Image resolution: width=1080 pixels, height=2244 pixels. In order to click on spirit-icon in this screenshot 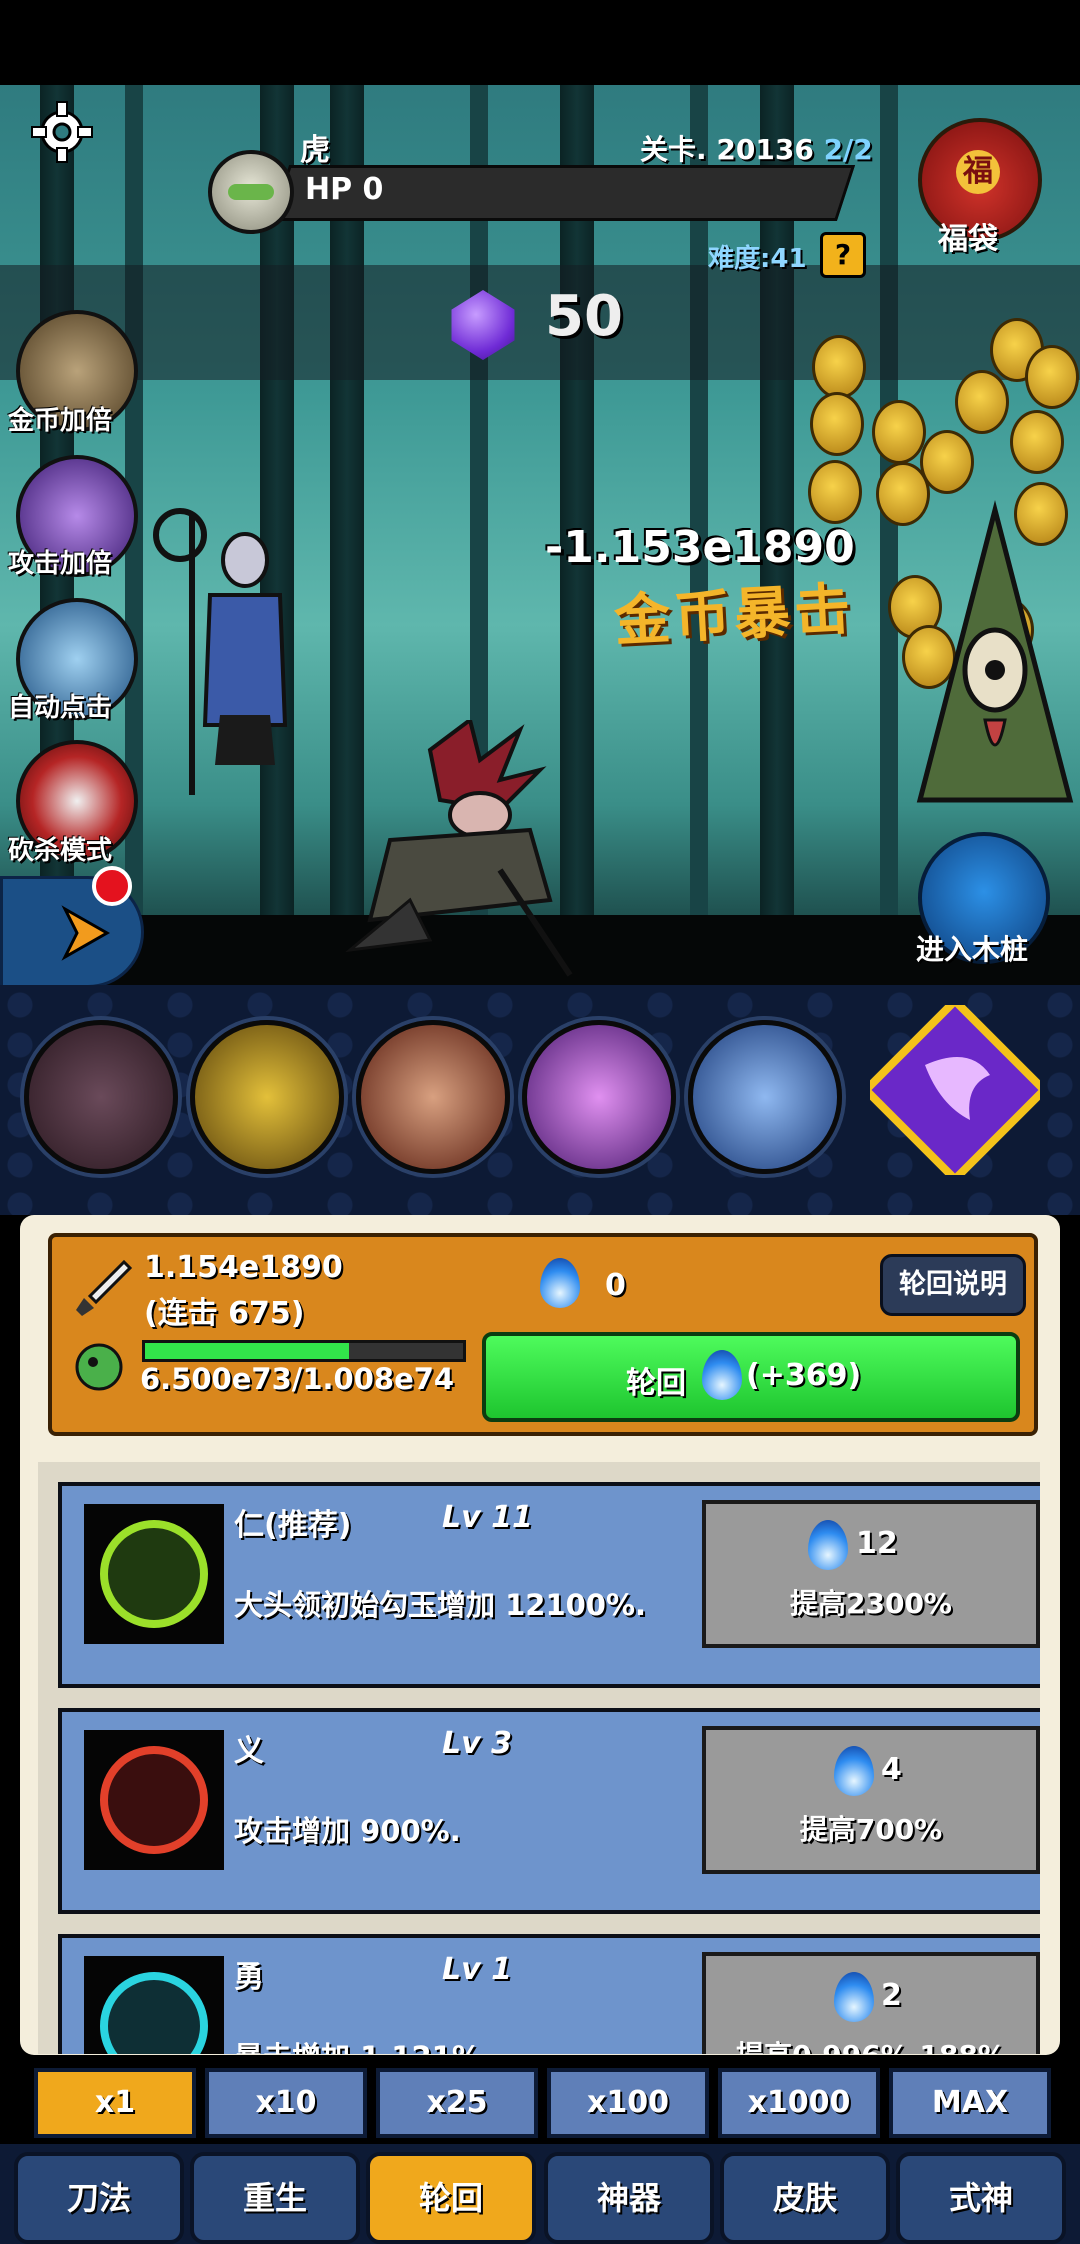, I will do `click(99, 1367)`.